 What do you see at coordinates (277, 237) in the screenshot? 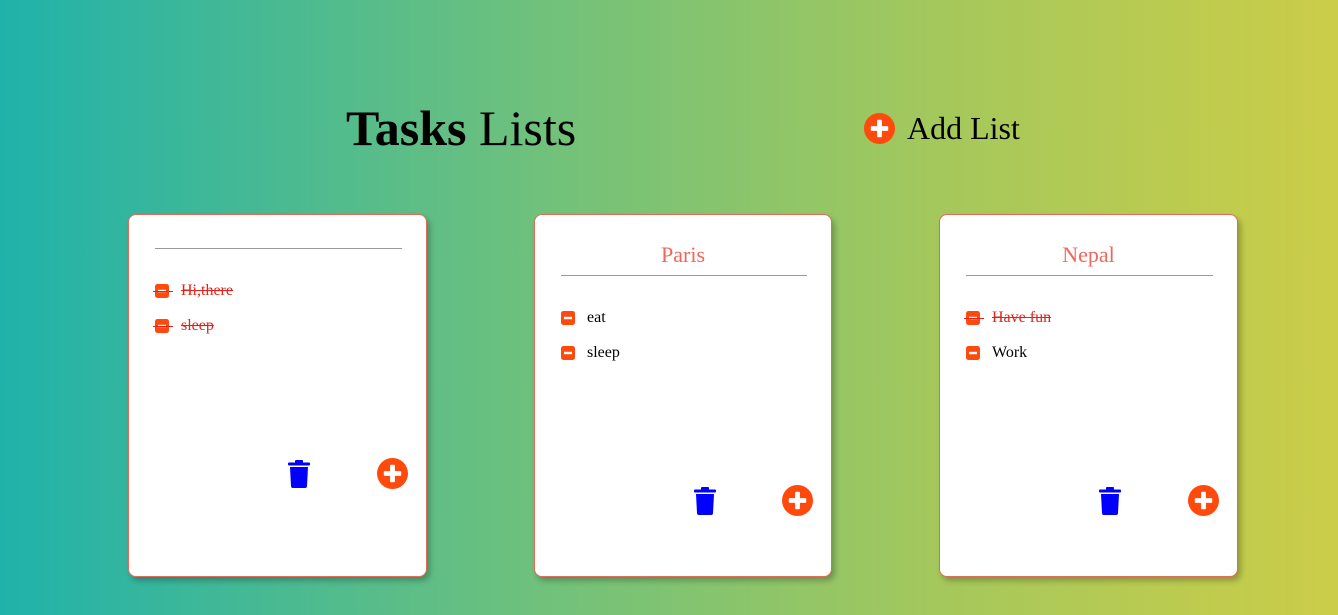
I see `list-title` at bounding box center [277, 237].